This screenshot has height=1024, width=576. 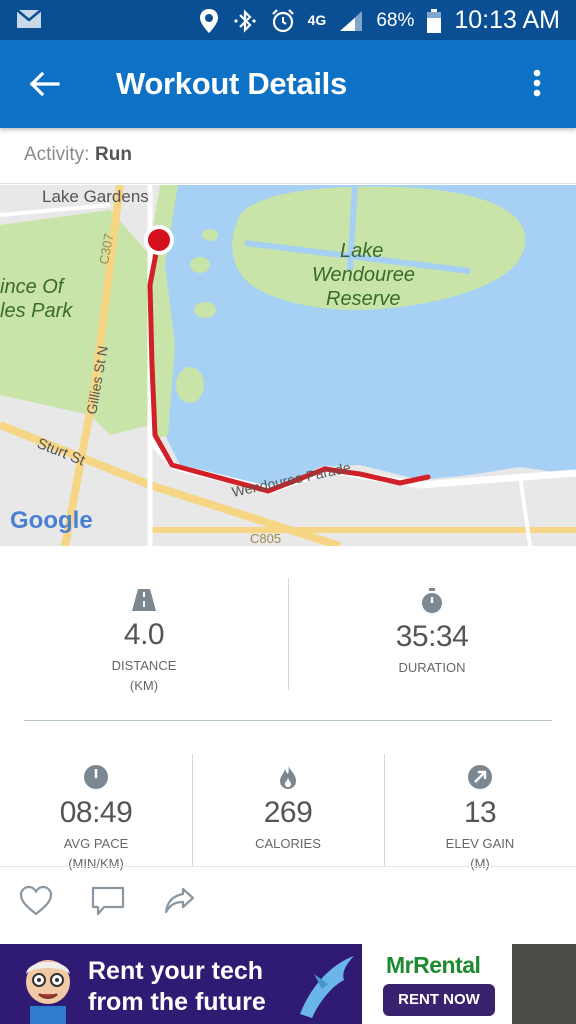 I want to click on stat-elev-gain: 13 ELEV GAIN (M), so click(x=480, y=819).